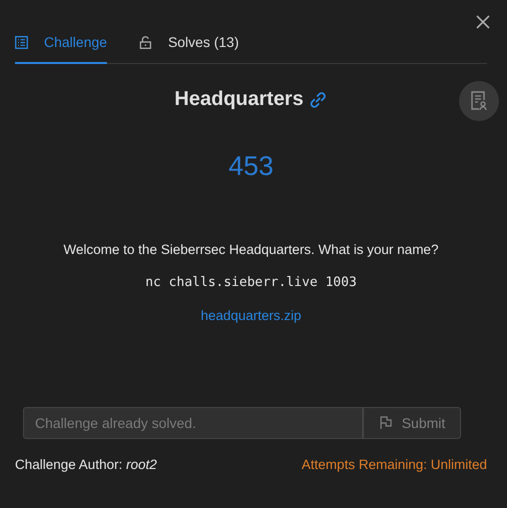 The width and height of the screenshot is (507, 508). What do you see at coordinates (251, 166) in the screenshot?
I see `points-value: 453` at bounding box center [251, 166].